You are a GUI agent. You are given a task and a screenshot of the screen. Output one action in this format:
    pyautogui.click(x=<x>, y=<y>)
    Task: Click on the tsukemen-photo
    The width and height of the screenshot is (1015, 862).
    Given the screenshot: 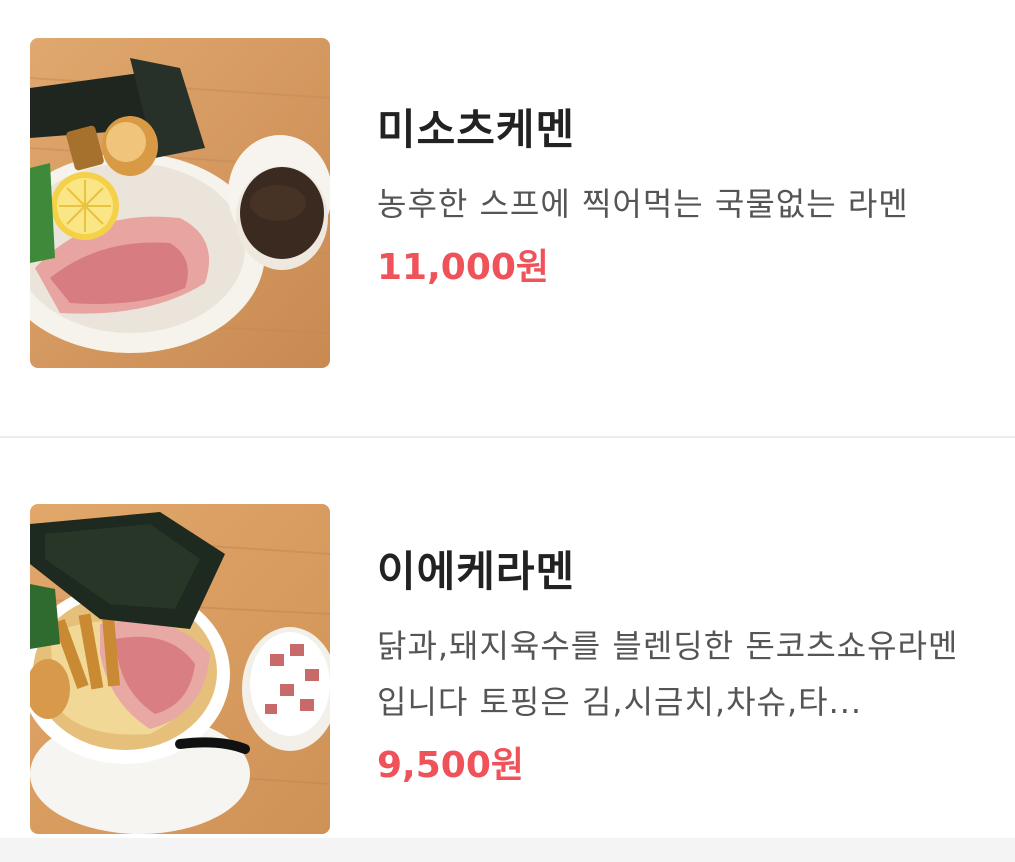 What is the action you would take?
    pyautogui.click(x=180, y=203)
    